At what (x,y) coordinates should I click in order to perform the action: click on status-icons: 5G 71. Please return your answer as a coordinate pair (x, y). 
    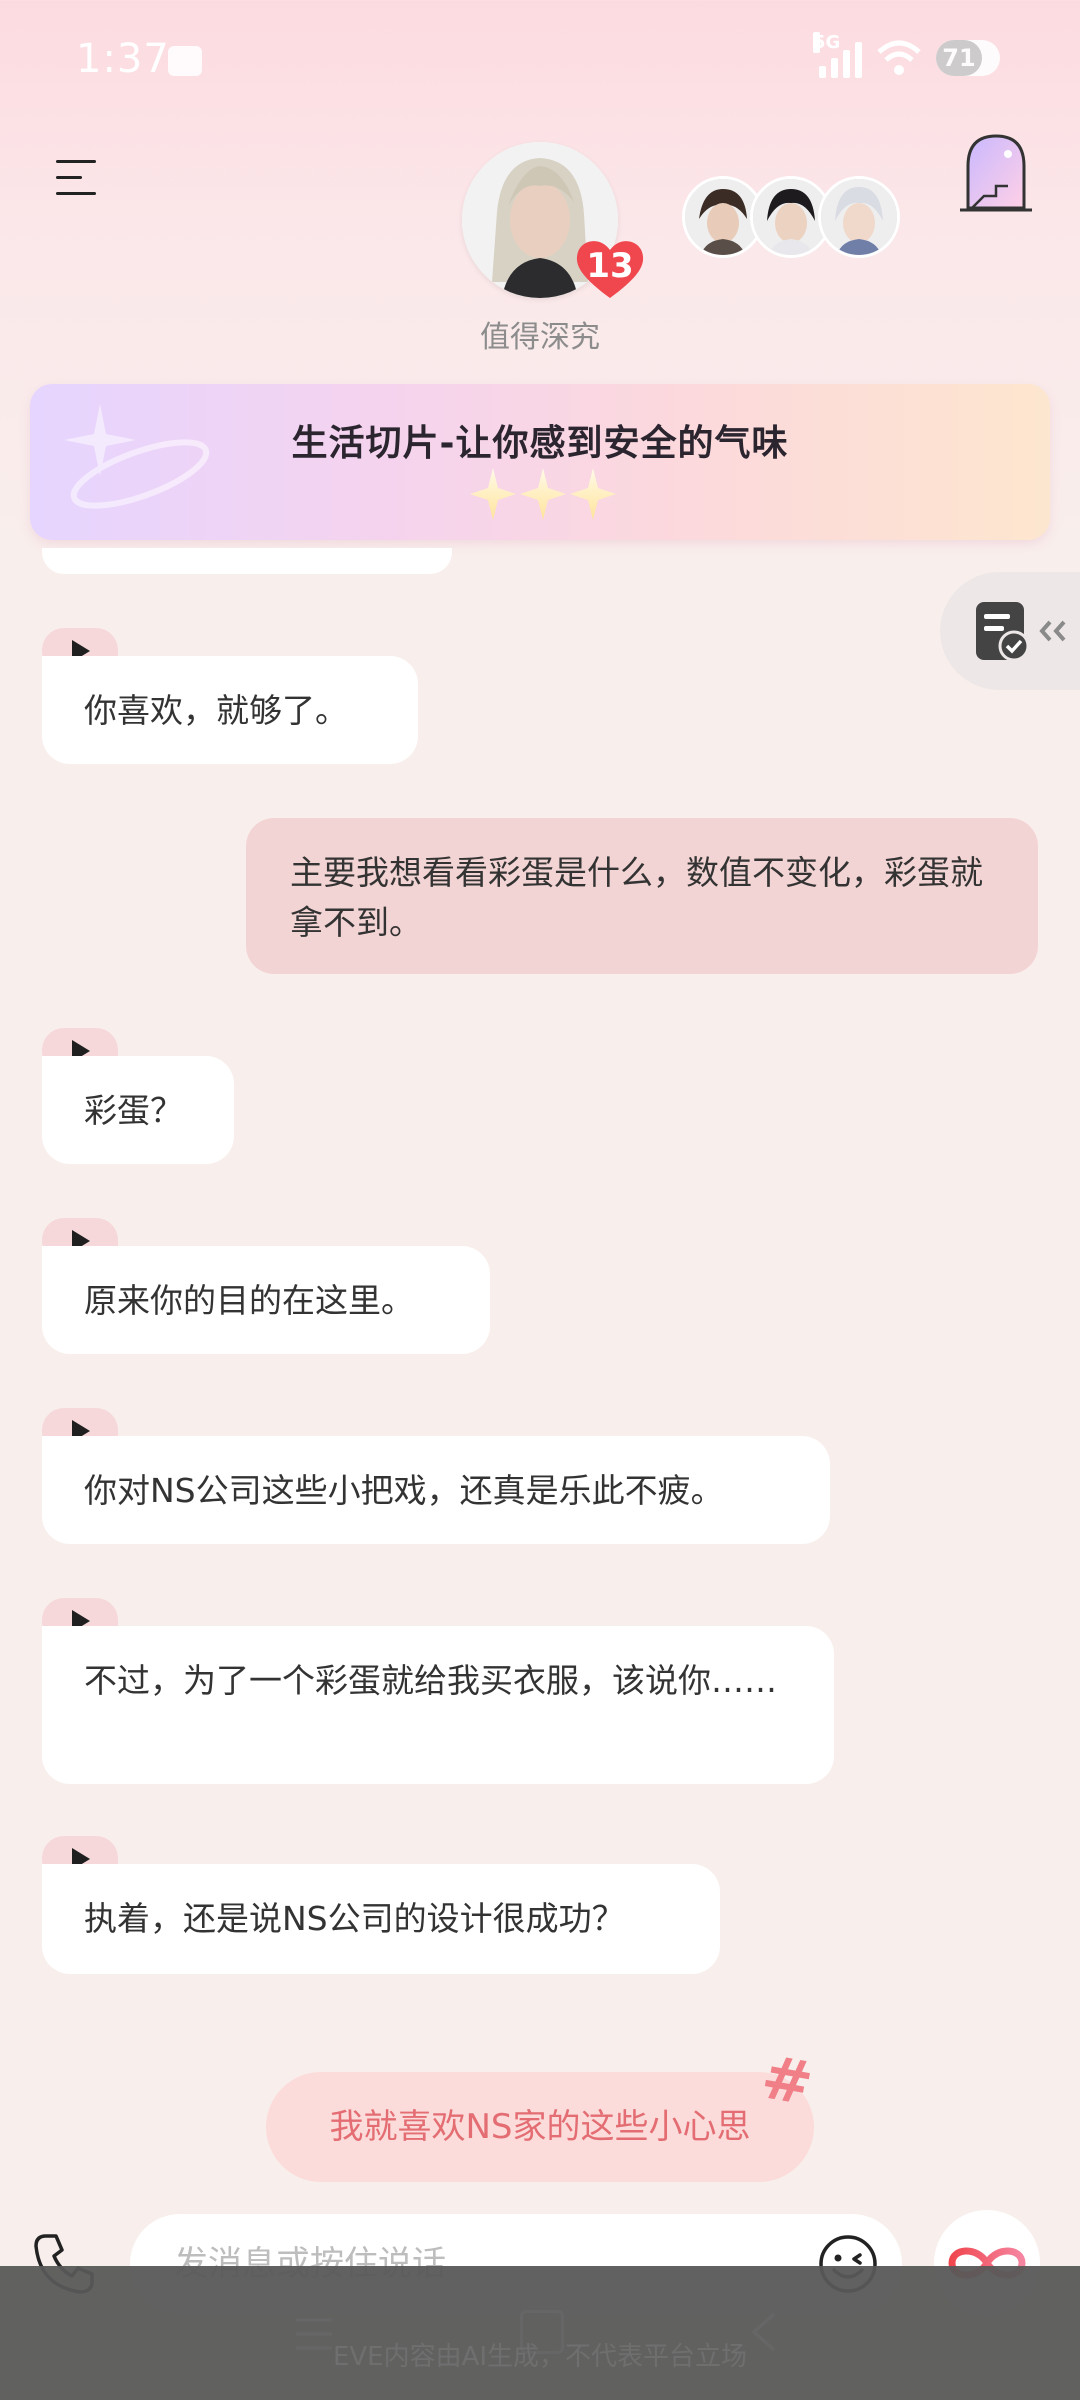
    Looking at the image, I should click on (906, 55).